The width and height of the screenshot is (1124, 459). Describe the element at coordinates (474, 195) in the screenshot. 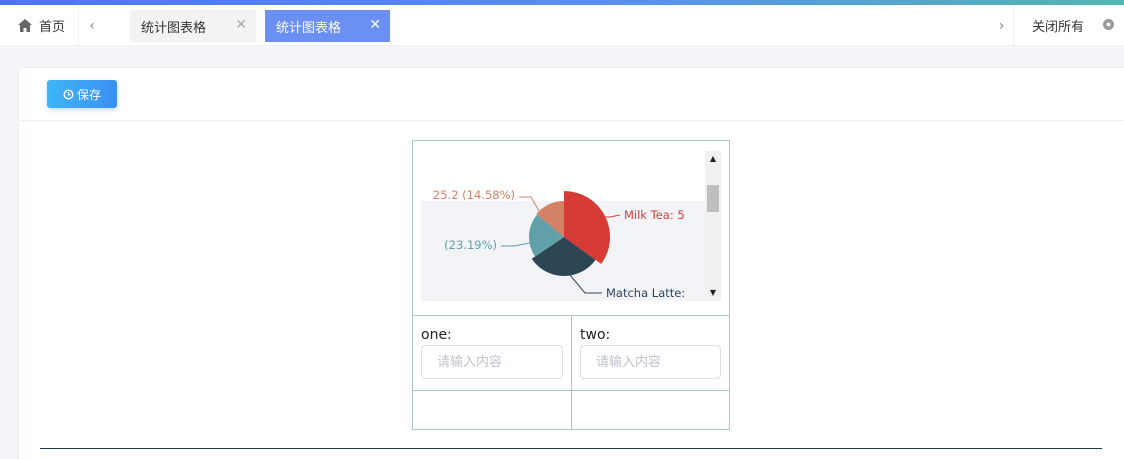

I see `pie-slice-label: 25.2 (14.58%)` at that location.